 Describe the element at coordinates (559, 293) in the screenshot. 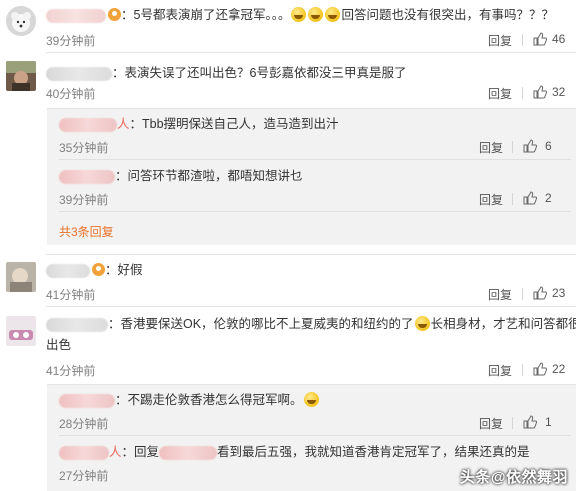

I see `like-count: 23` at that location.